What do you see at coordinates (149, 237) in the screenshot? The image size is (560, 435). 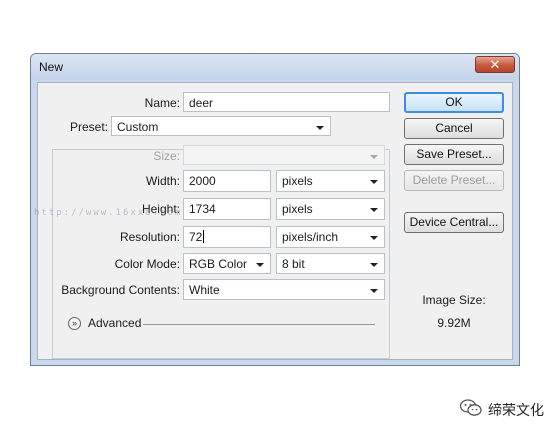 I see `resolution-label: Resolution:` at bounding box center [149, 237].